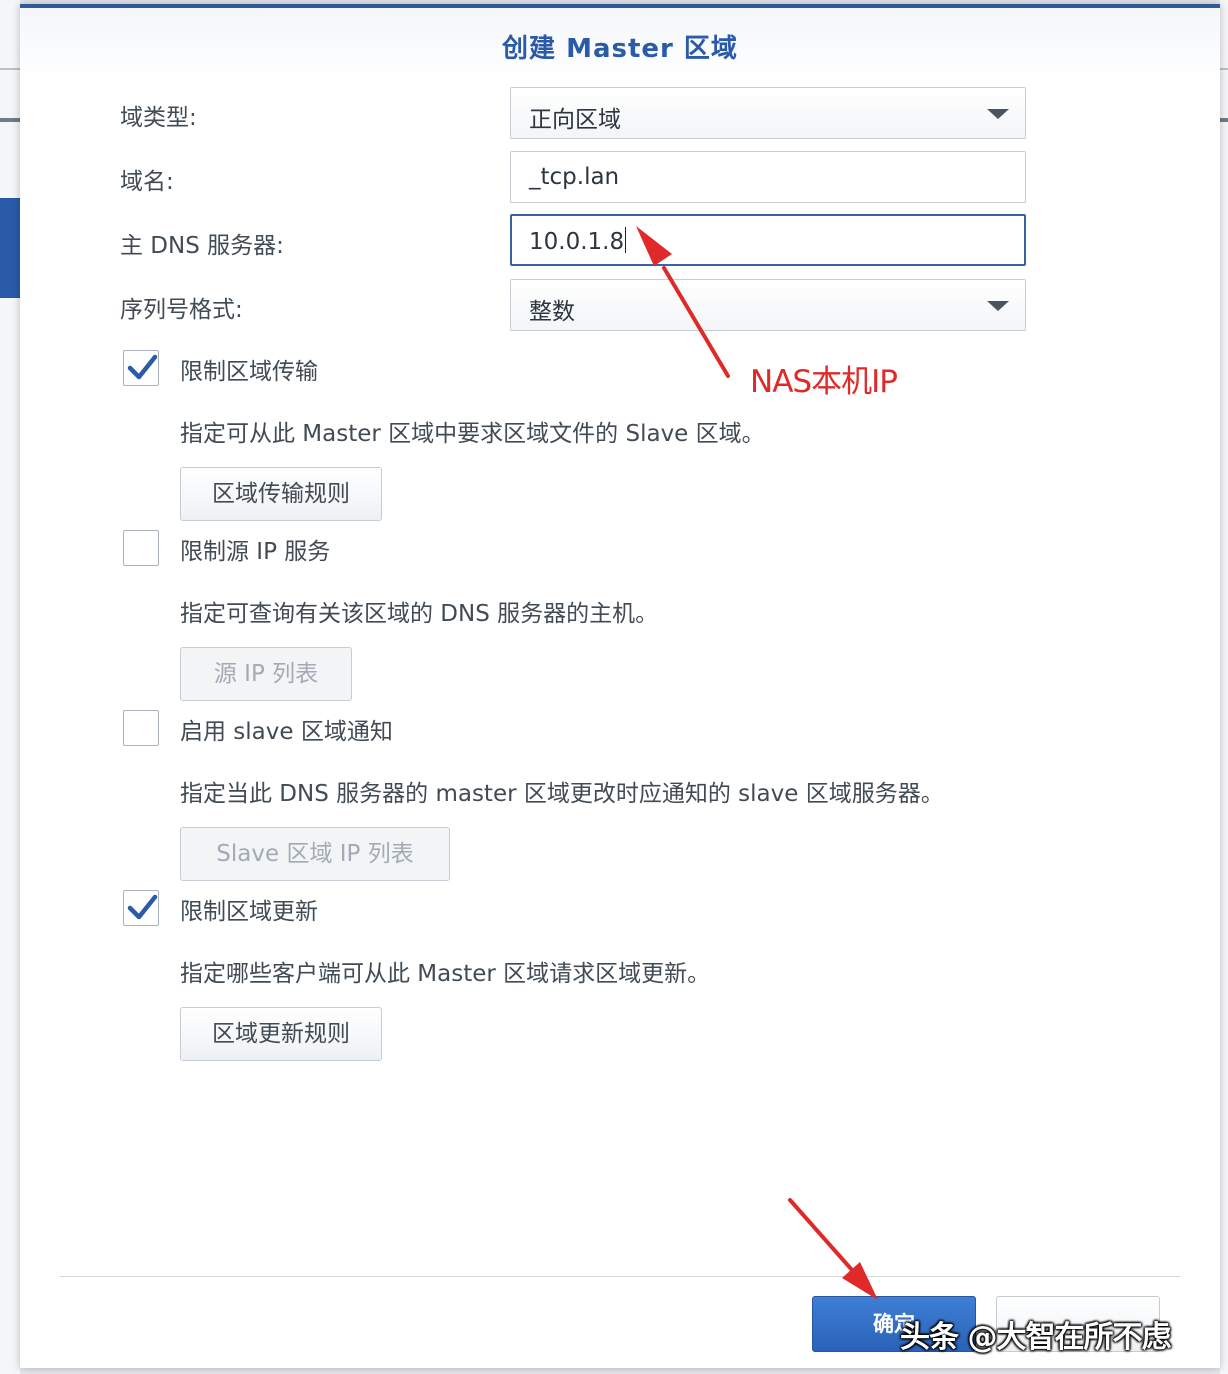 The image size is (1228, 1374). What do you see at coordinates (683, 302) in the screenshot?
I see `arrow-to-dns-field` at bounding box center [683, 302].